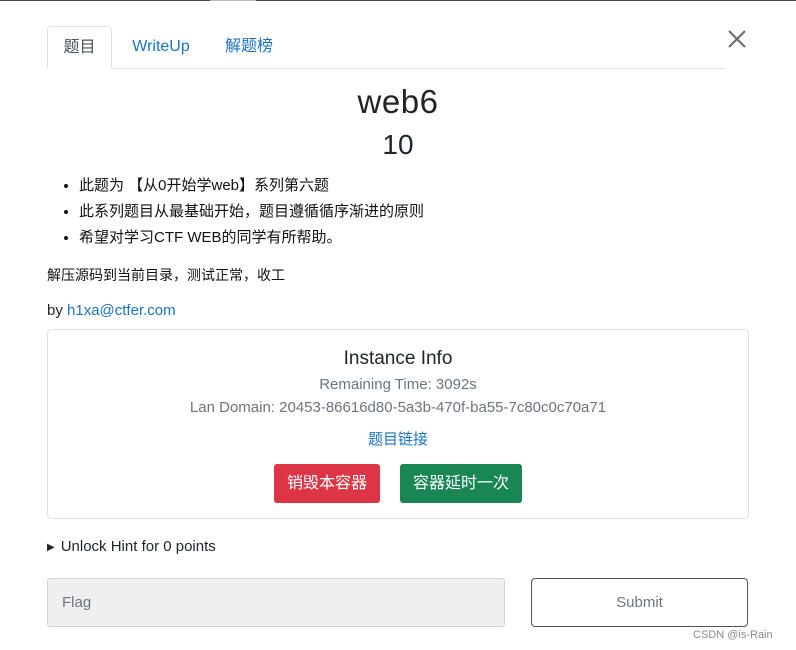 This screenshot has height=650, width=796. I want to click on destroy-container-button: 销毁本容器, so click(327, 483).